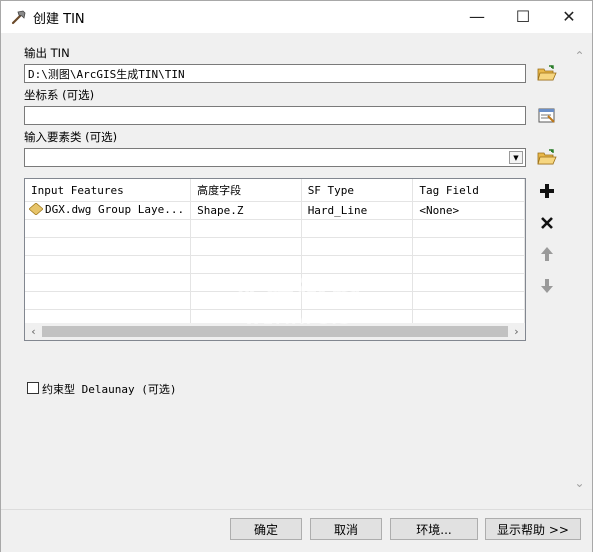 The width and height of the screenshot is (593, 552). Describe the element at coordinates (468, 210) in the screenshot. I see `table-cell-tag-field: <None>` at that location.